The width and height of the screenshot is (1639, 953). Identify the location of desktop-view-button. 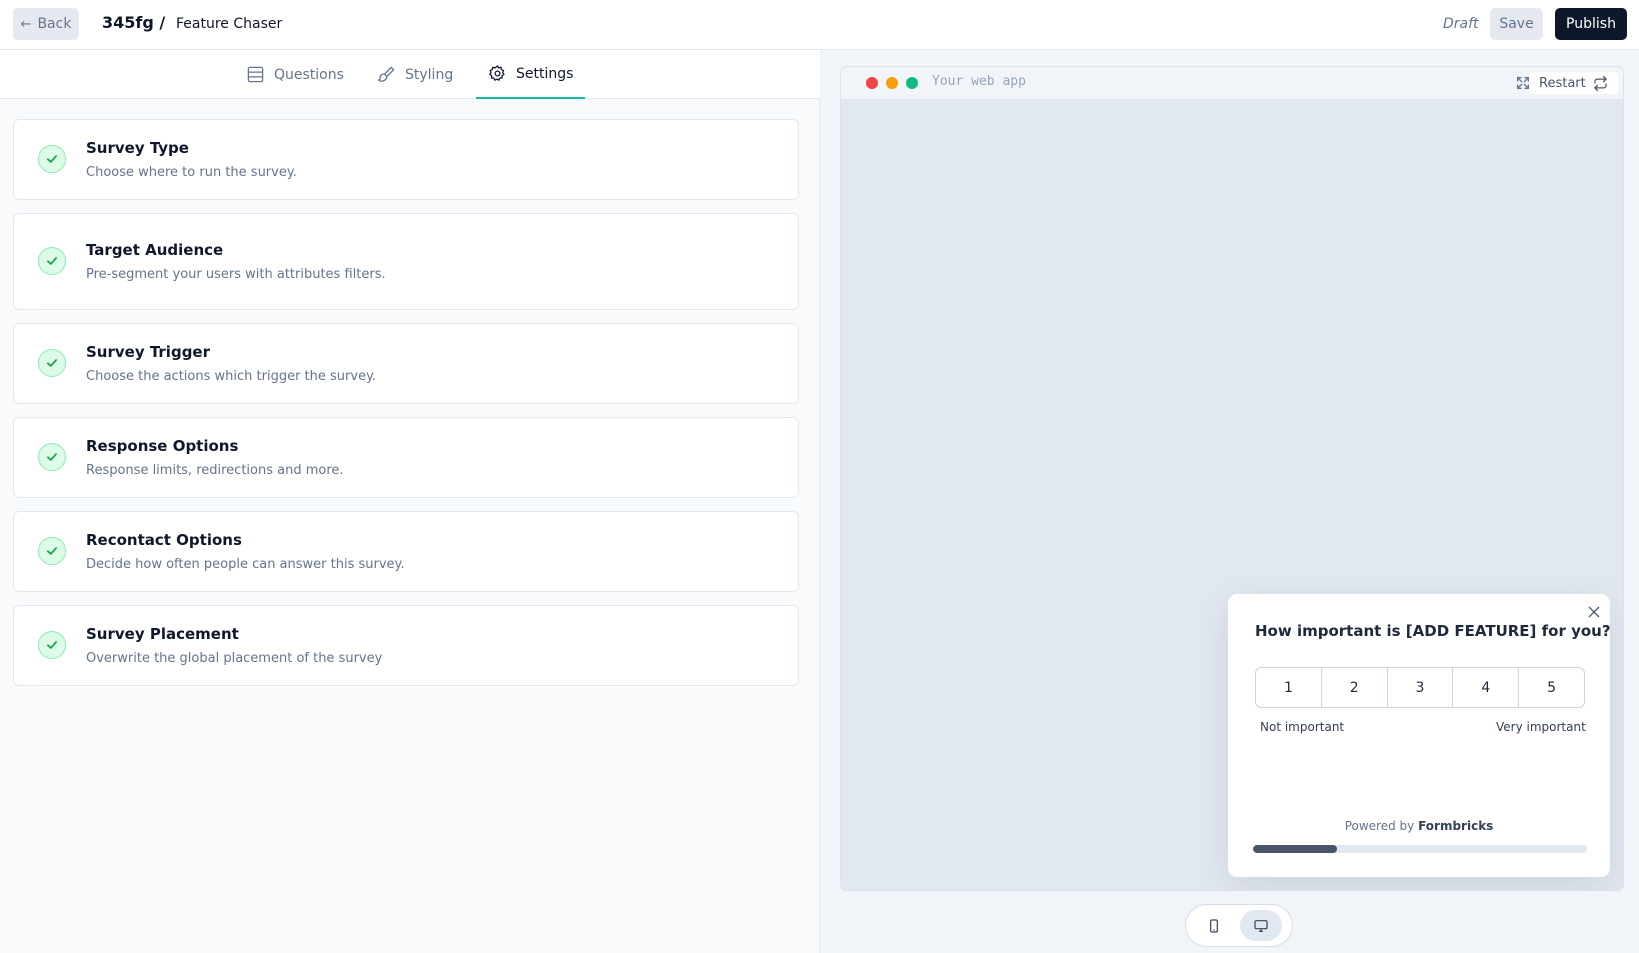
(1261, 925).